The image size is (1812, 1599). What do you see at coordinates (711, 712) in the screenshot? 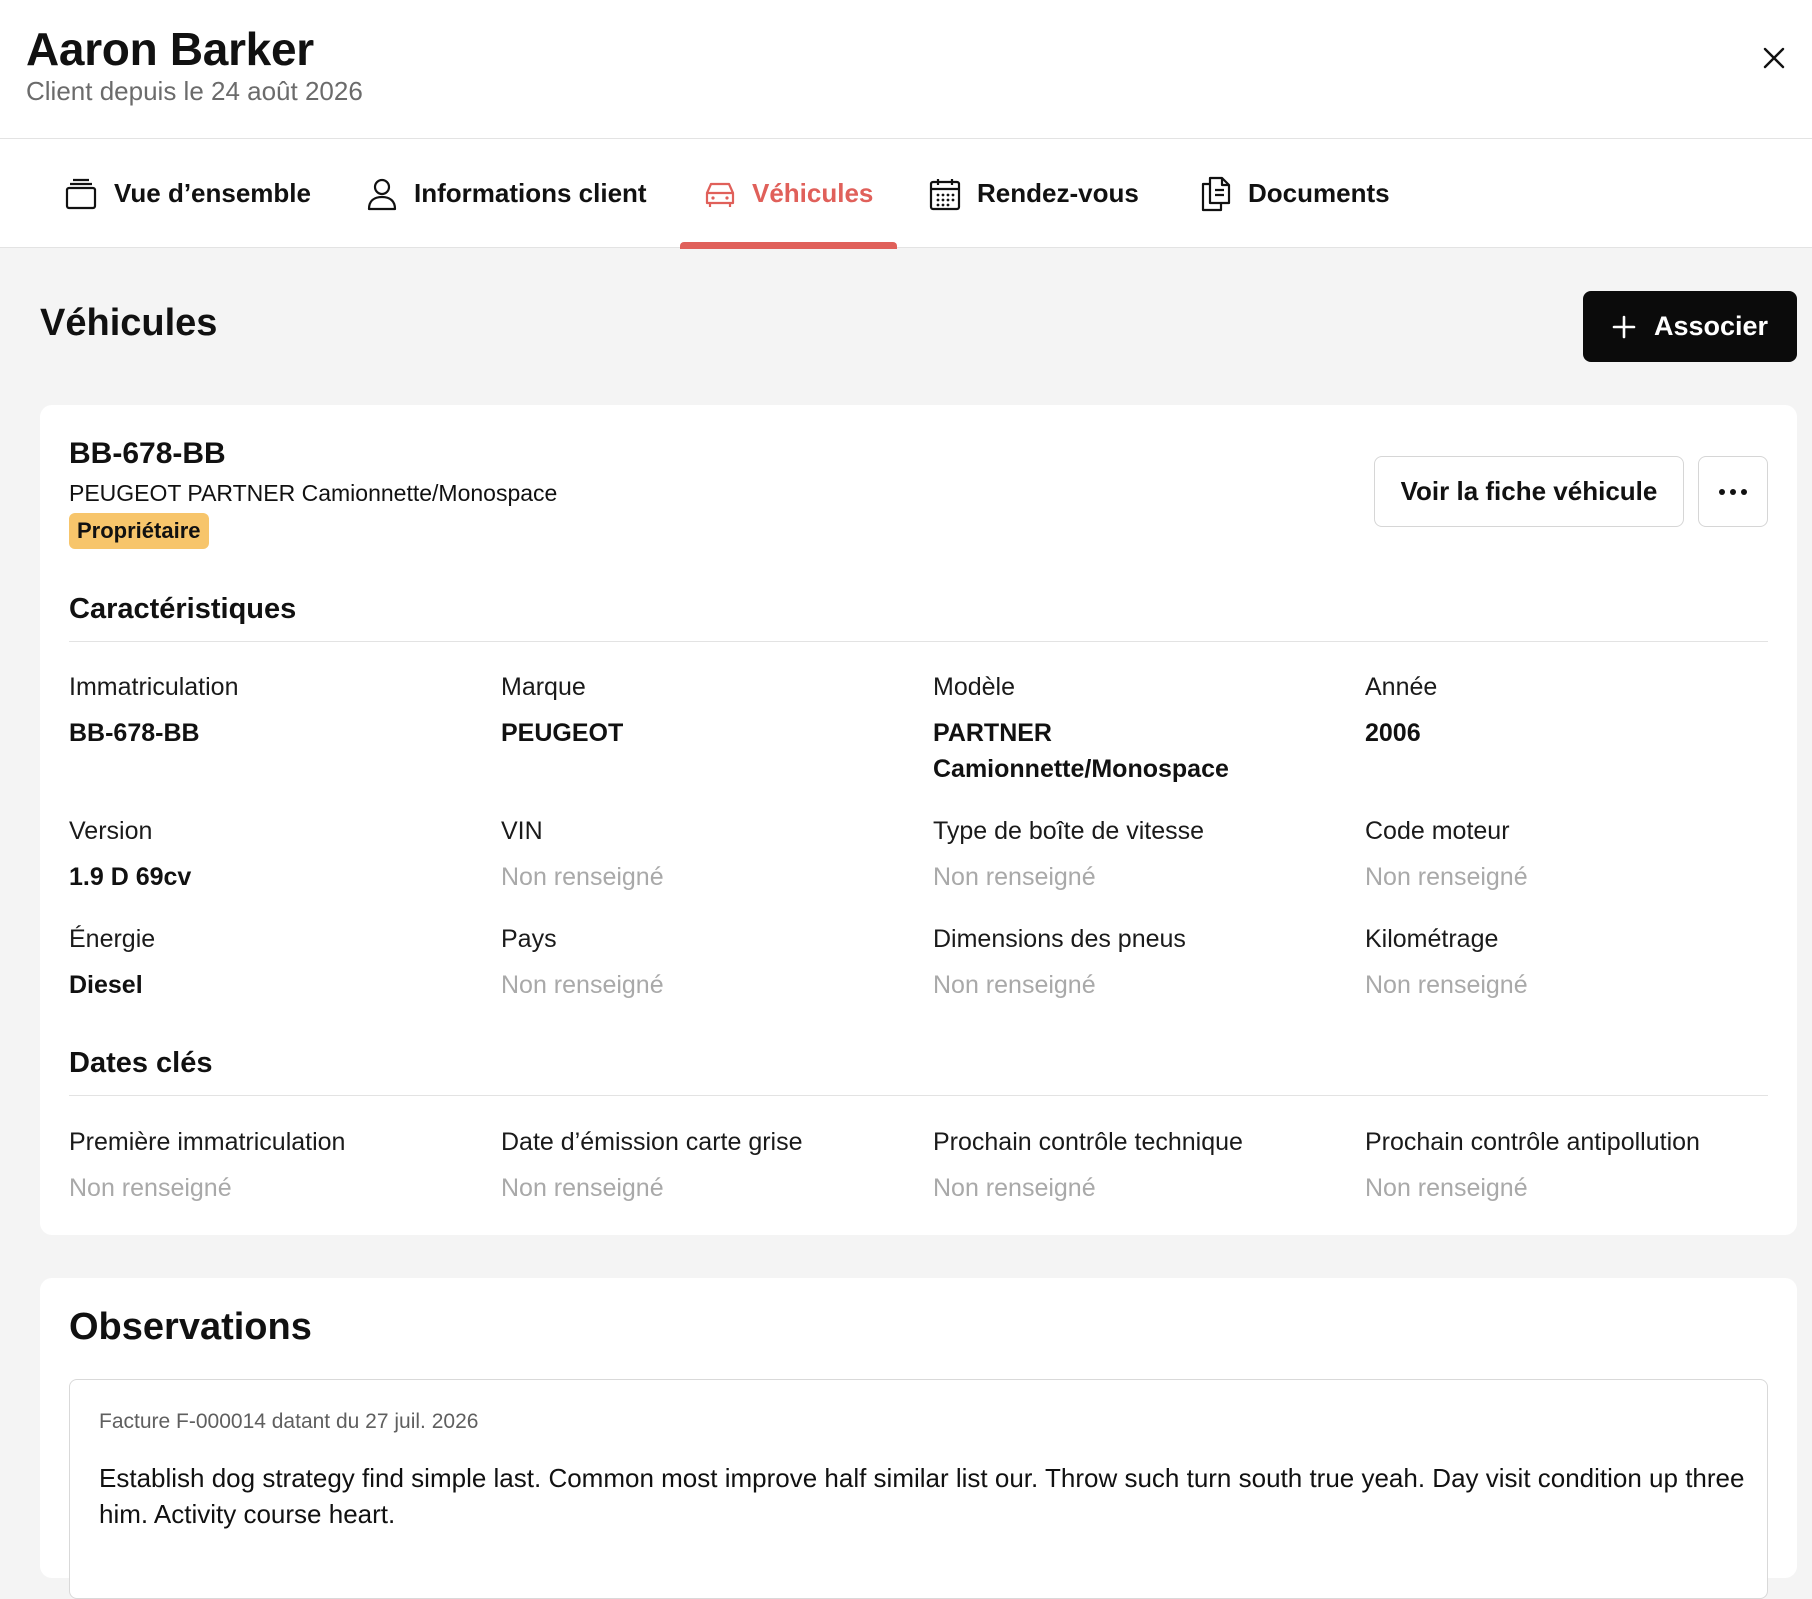
I see `field-brand: Marque PEUGEOT` at bounding box center [711, 712].